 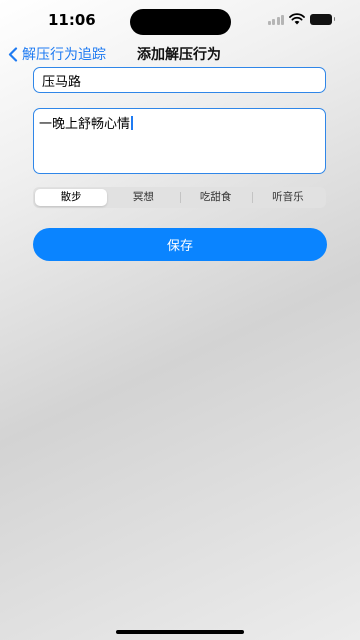 I want to click on status-icons, so click(x=301, y=19).